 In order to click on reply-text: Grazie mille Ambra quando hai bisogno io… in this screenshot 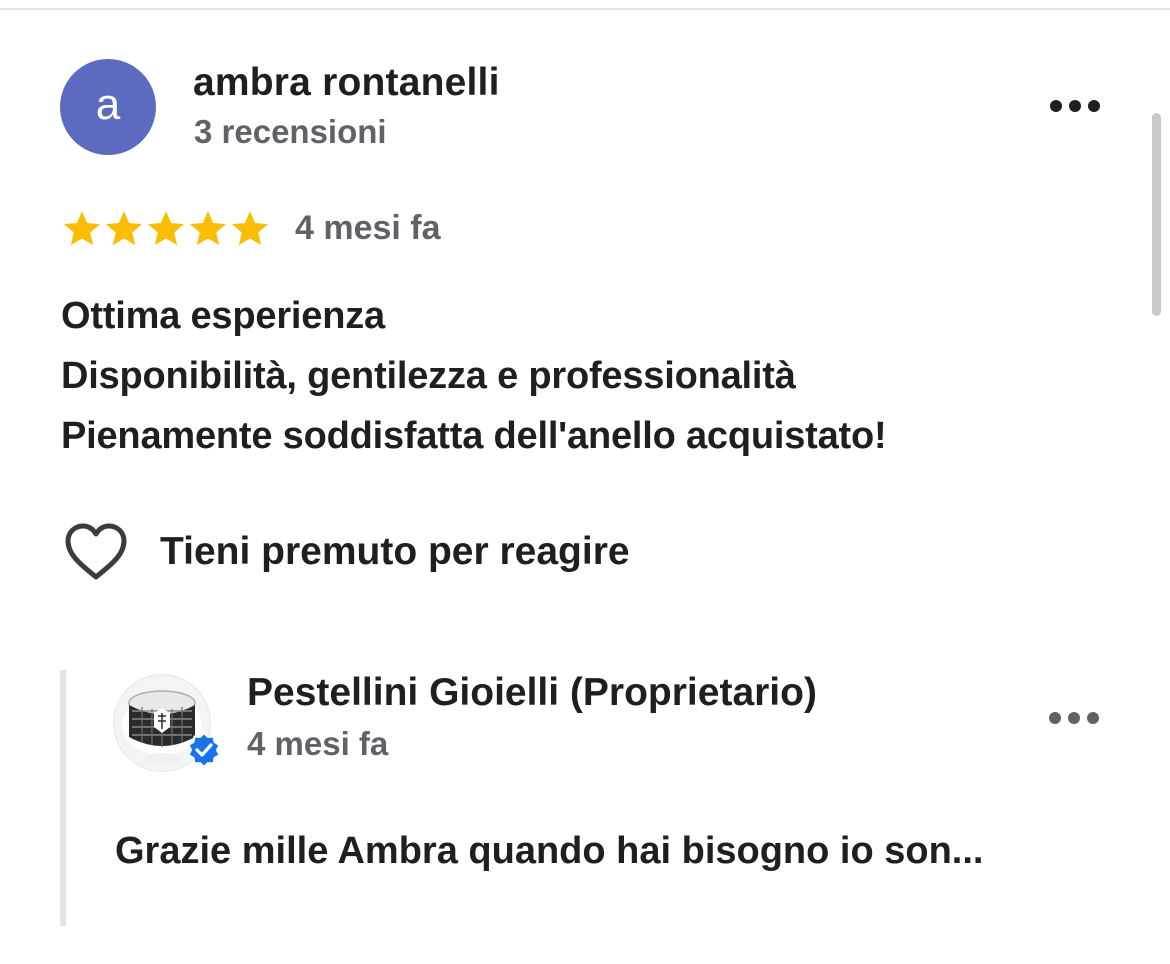, I will do `click(549, 851)`.